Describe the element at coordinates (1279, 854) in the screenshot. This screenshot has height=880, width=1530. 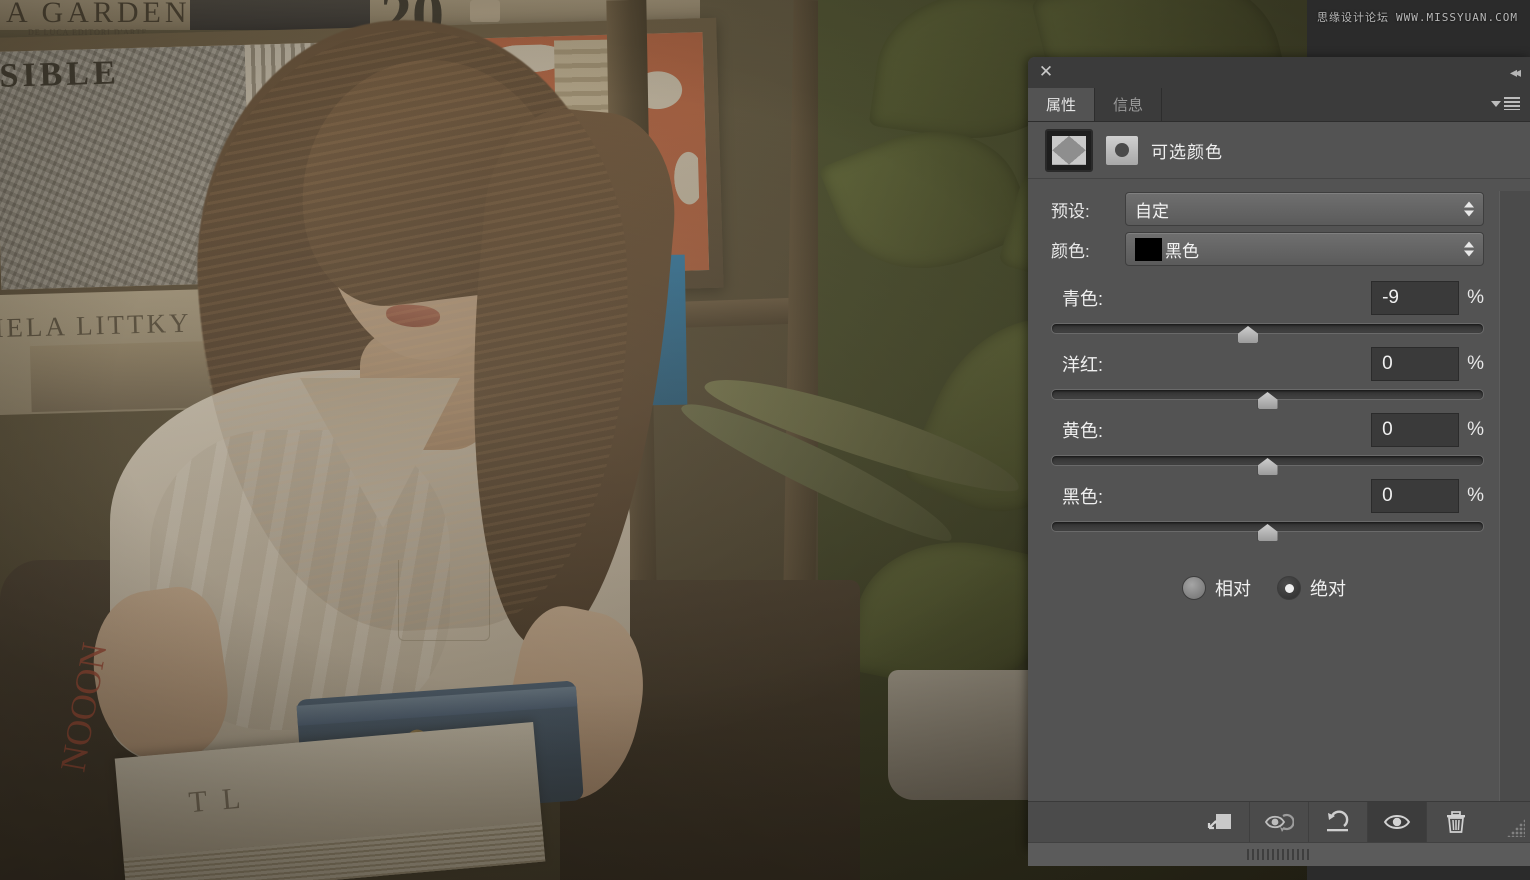
I see `drag-handle-icon` at that location.